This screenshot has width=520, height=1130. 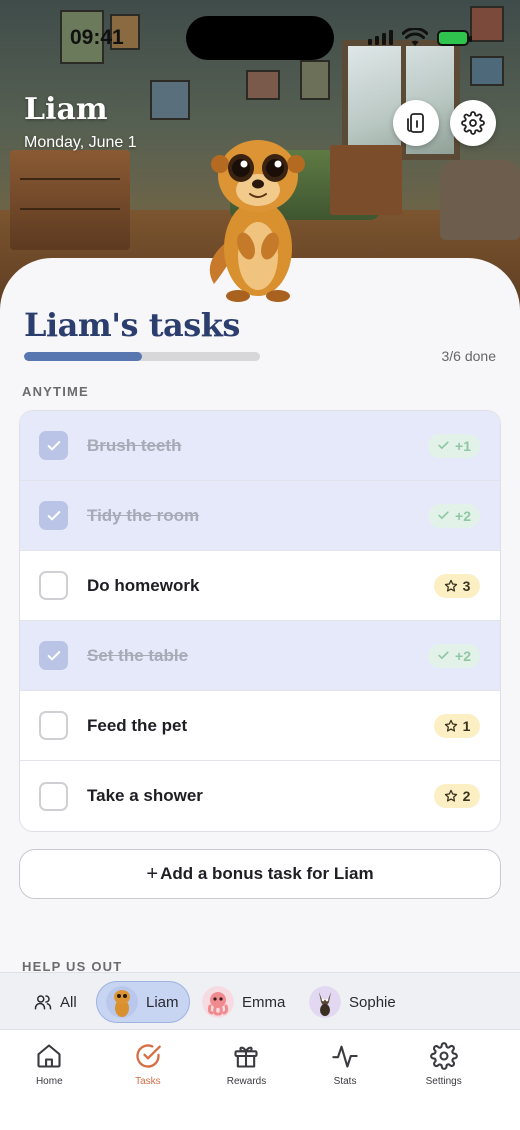 What do you see at coordinates (466, 796) in the screenshot?
I see `points-value: 2` at bounding box center [466, 796].